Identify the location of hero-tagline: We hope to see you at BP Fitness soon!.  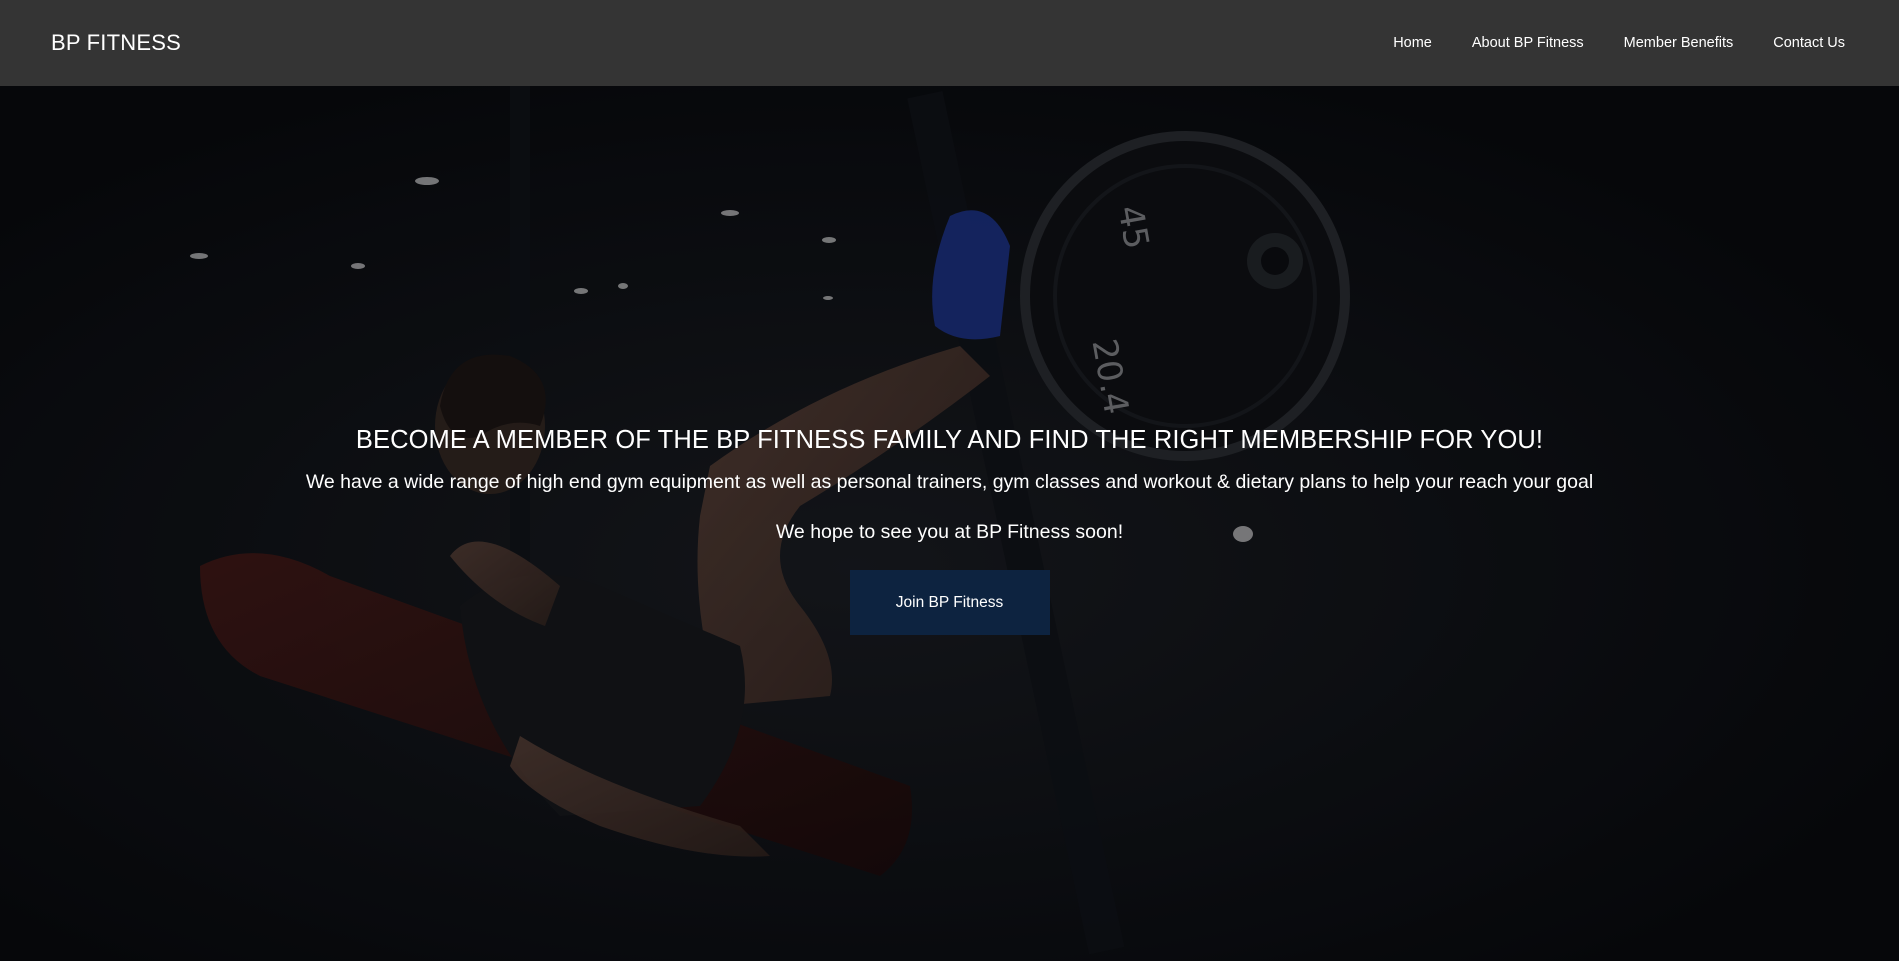
(949, 532).